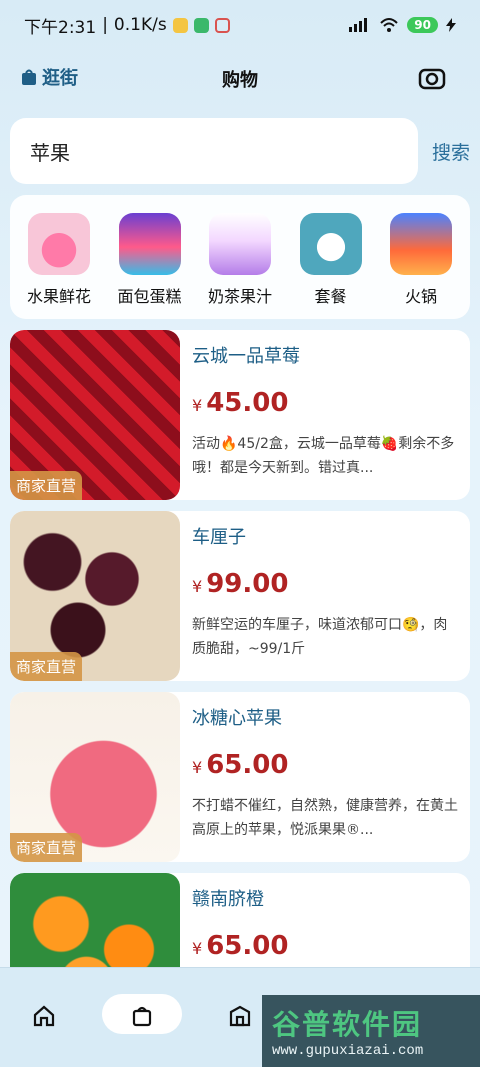 The height and width of the screenshot is (1067, 480). What do you see at coordinates (180, 25) in the screenshot?
I see `notification-icon` at bounding box center [180, 25].